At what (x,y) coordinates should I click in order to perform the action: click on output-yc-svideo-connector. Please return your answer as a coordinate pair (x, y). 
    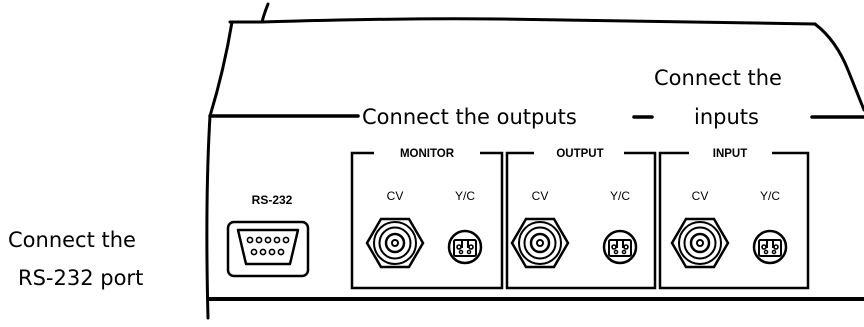
    Looking at the image, I should click on (620, 247).